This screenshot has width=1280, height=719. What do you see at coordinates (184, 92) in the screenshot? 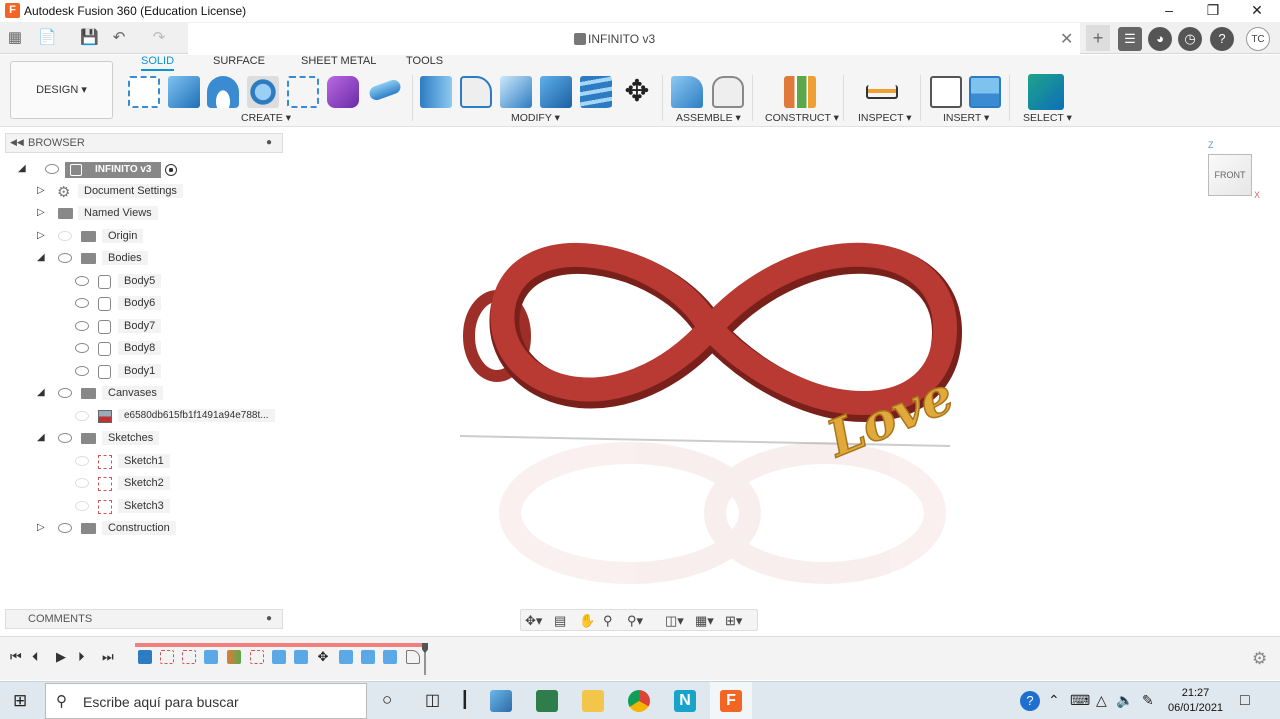
I see `extrude-icon` at bounding box center [184, 92].